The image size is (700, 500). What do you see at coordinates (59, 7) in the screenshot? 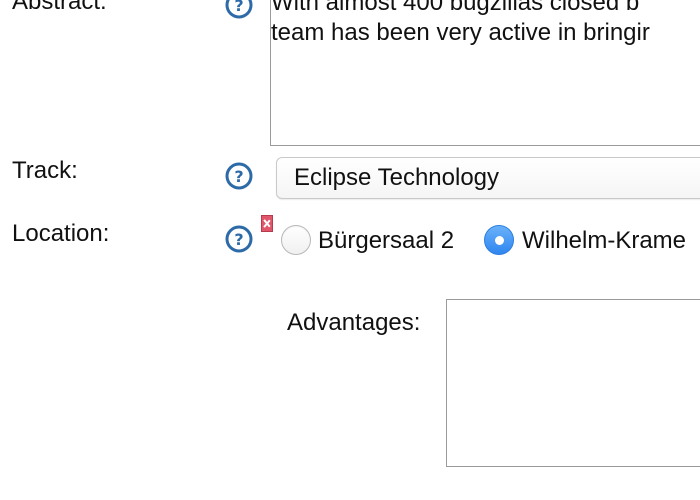
I see `abstract-label: Abstract:` at bounding box center [59, 7].